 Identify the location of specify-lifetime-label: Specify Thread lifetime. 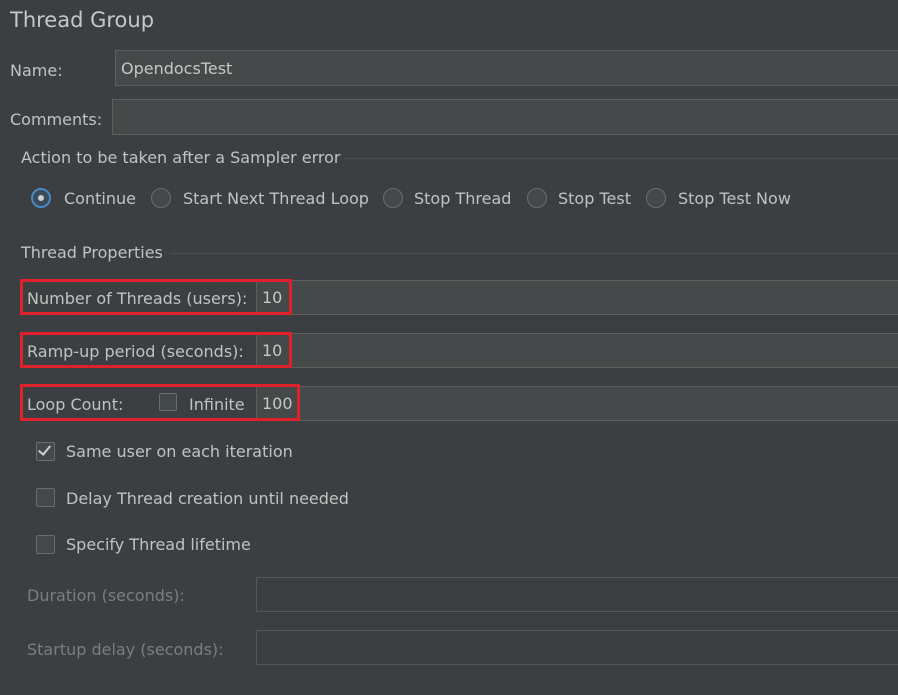
(158, 544).